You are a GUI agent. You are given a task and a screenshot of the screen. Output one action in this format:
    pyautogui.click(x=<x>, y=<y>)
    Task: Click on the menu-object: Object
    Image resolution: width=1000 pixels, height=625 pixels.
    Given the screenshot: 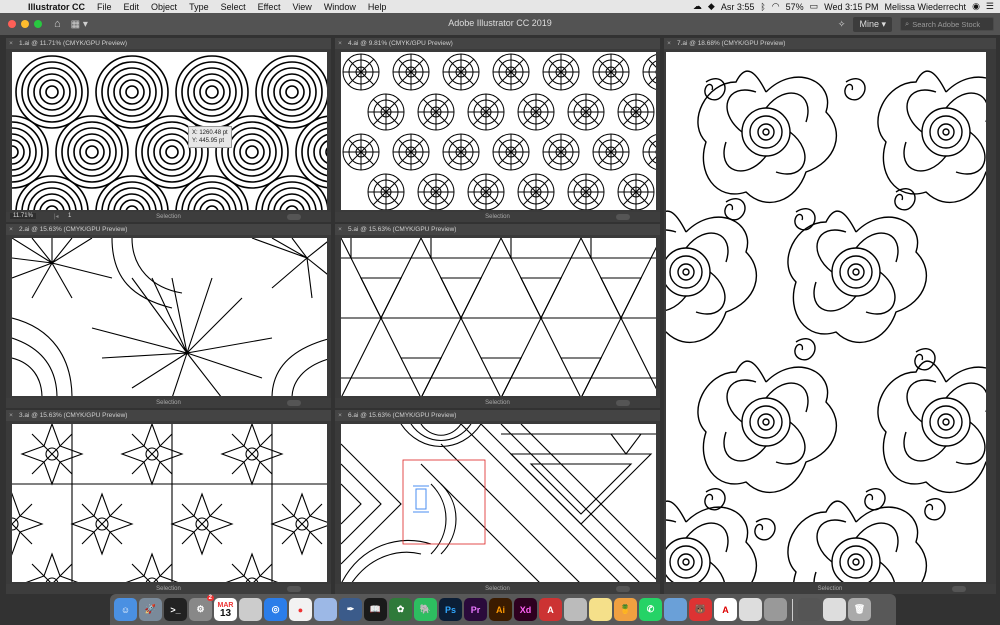 What is the action you would take?
    pyautogui.click(x=164, y=7)
    